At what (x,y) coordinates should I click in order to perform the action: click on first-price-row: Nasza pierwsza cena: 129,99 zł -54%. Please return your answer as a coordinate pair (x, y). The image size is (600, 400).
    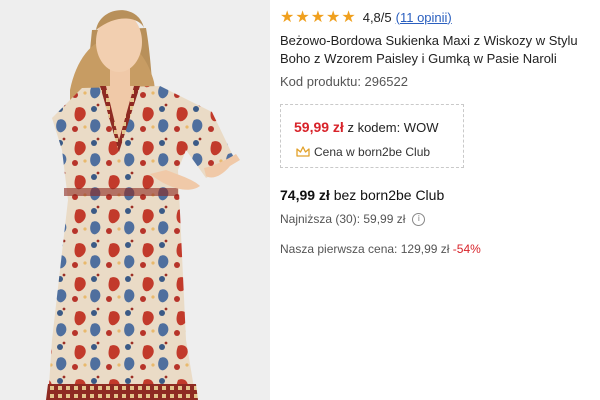
    Looking at the image, I should click on (380, 249).